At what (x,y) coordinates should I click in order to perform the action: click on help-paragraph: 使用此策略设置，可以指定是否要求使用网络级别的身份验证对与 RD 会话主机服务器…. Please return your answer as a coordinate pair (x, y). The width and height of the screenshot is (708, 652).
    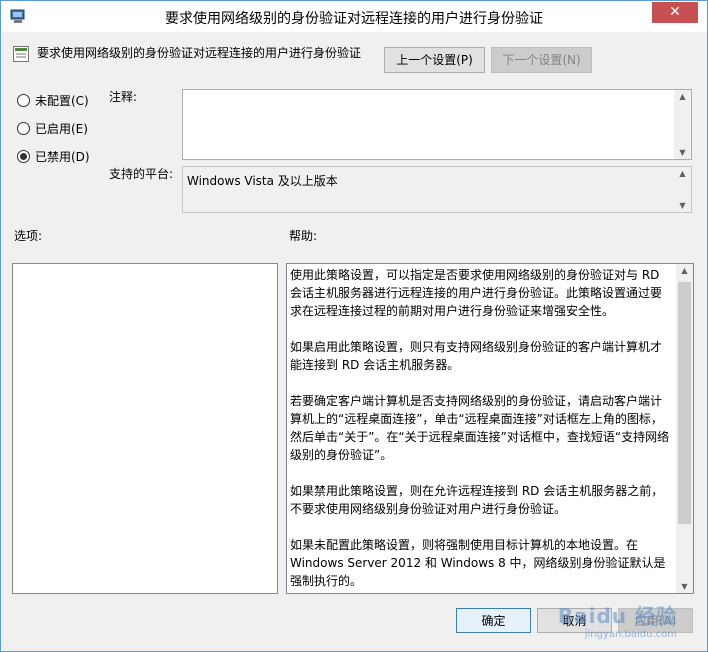
    Looking at the image, I should click on (476, 293).